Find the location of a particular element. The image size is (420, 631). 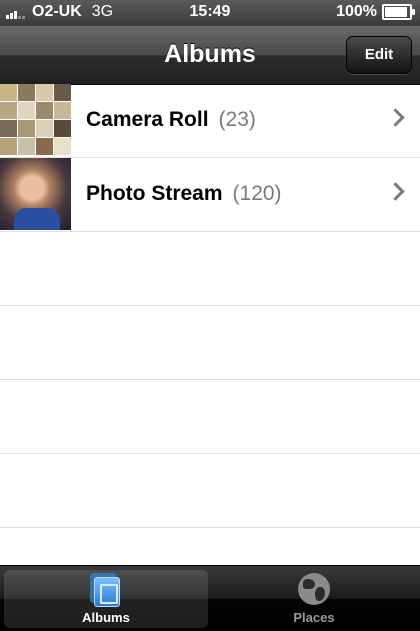

album-name: Photo Stream is located at coordinates (154, 193).